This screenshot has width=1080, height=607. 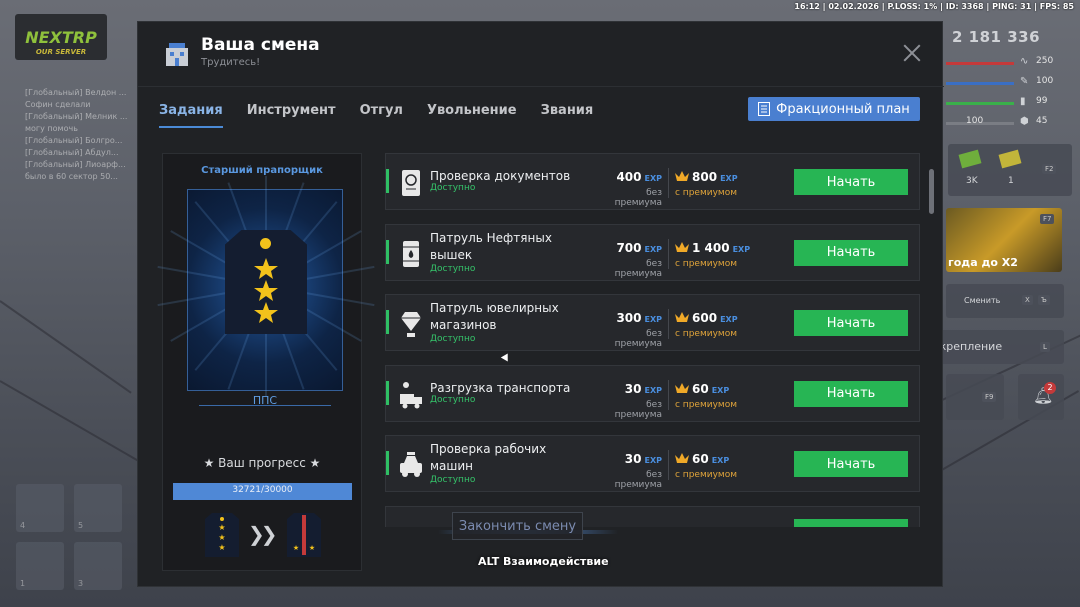 What do you see at coordinates (304, 535) in the screenshot?
I see `next-rank-icon: ★ ★` at bounding box center [304, 535].